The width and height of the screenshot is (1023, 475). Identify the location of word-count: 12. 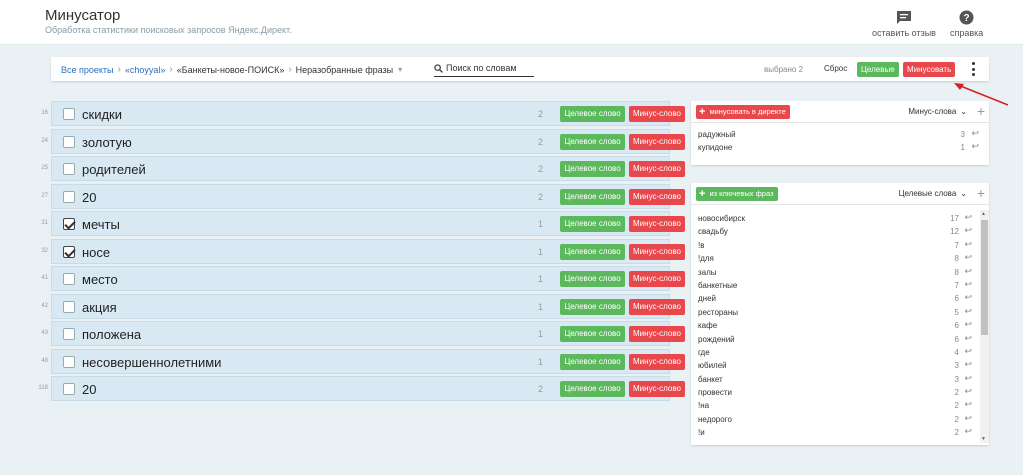
(954, 232).